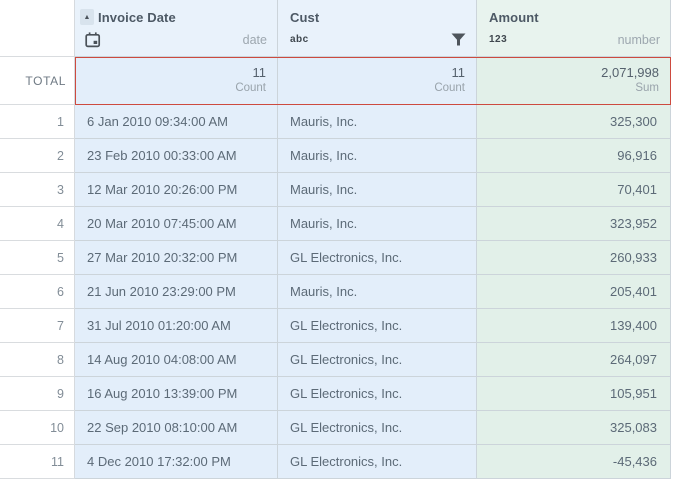 Image resolution: width=677 pixels, height=480 pixels. I want to click on column-header-invoice-date: ▲ Invoice Date date, so click(176, 28).